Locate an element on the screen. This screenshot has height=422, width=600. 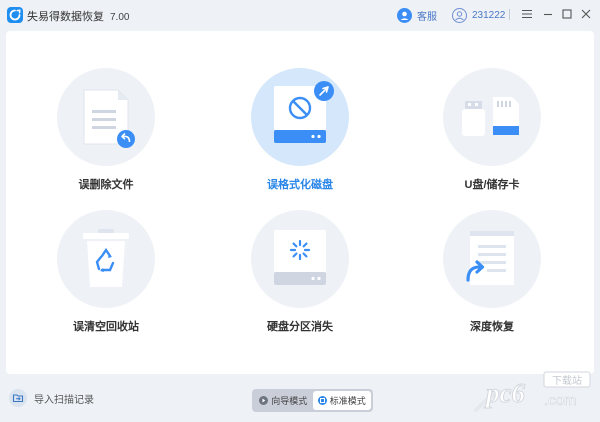
headset-icon is located at coordinates (404, 15).